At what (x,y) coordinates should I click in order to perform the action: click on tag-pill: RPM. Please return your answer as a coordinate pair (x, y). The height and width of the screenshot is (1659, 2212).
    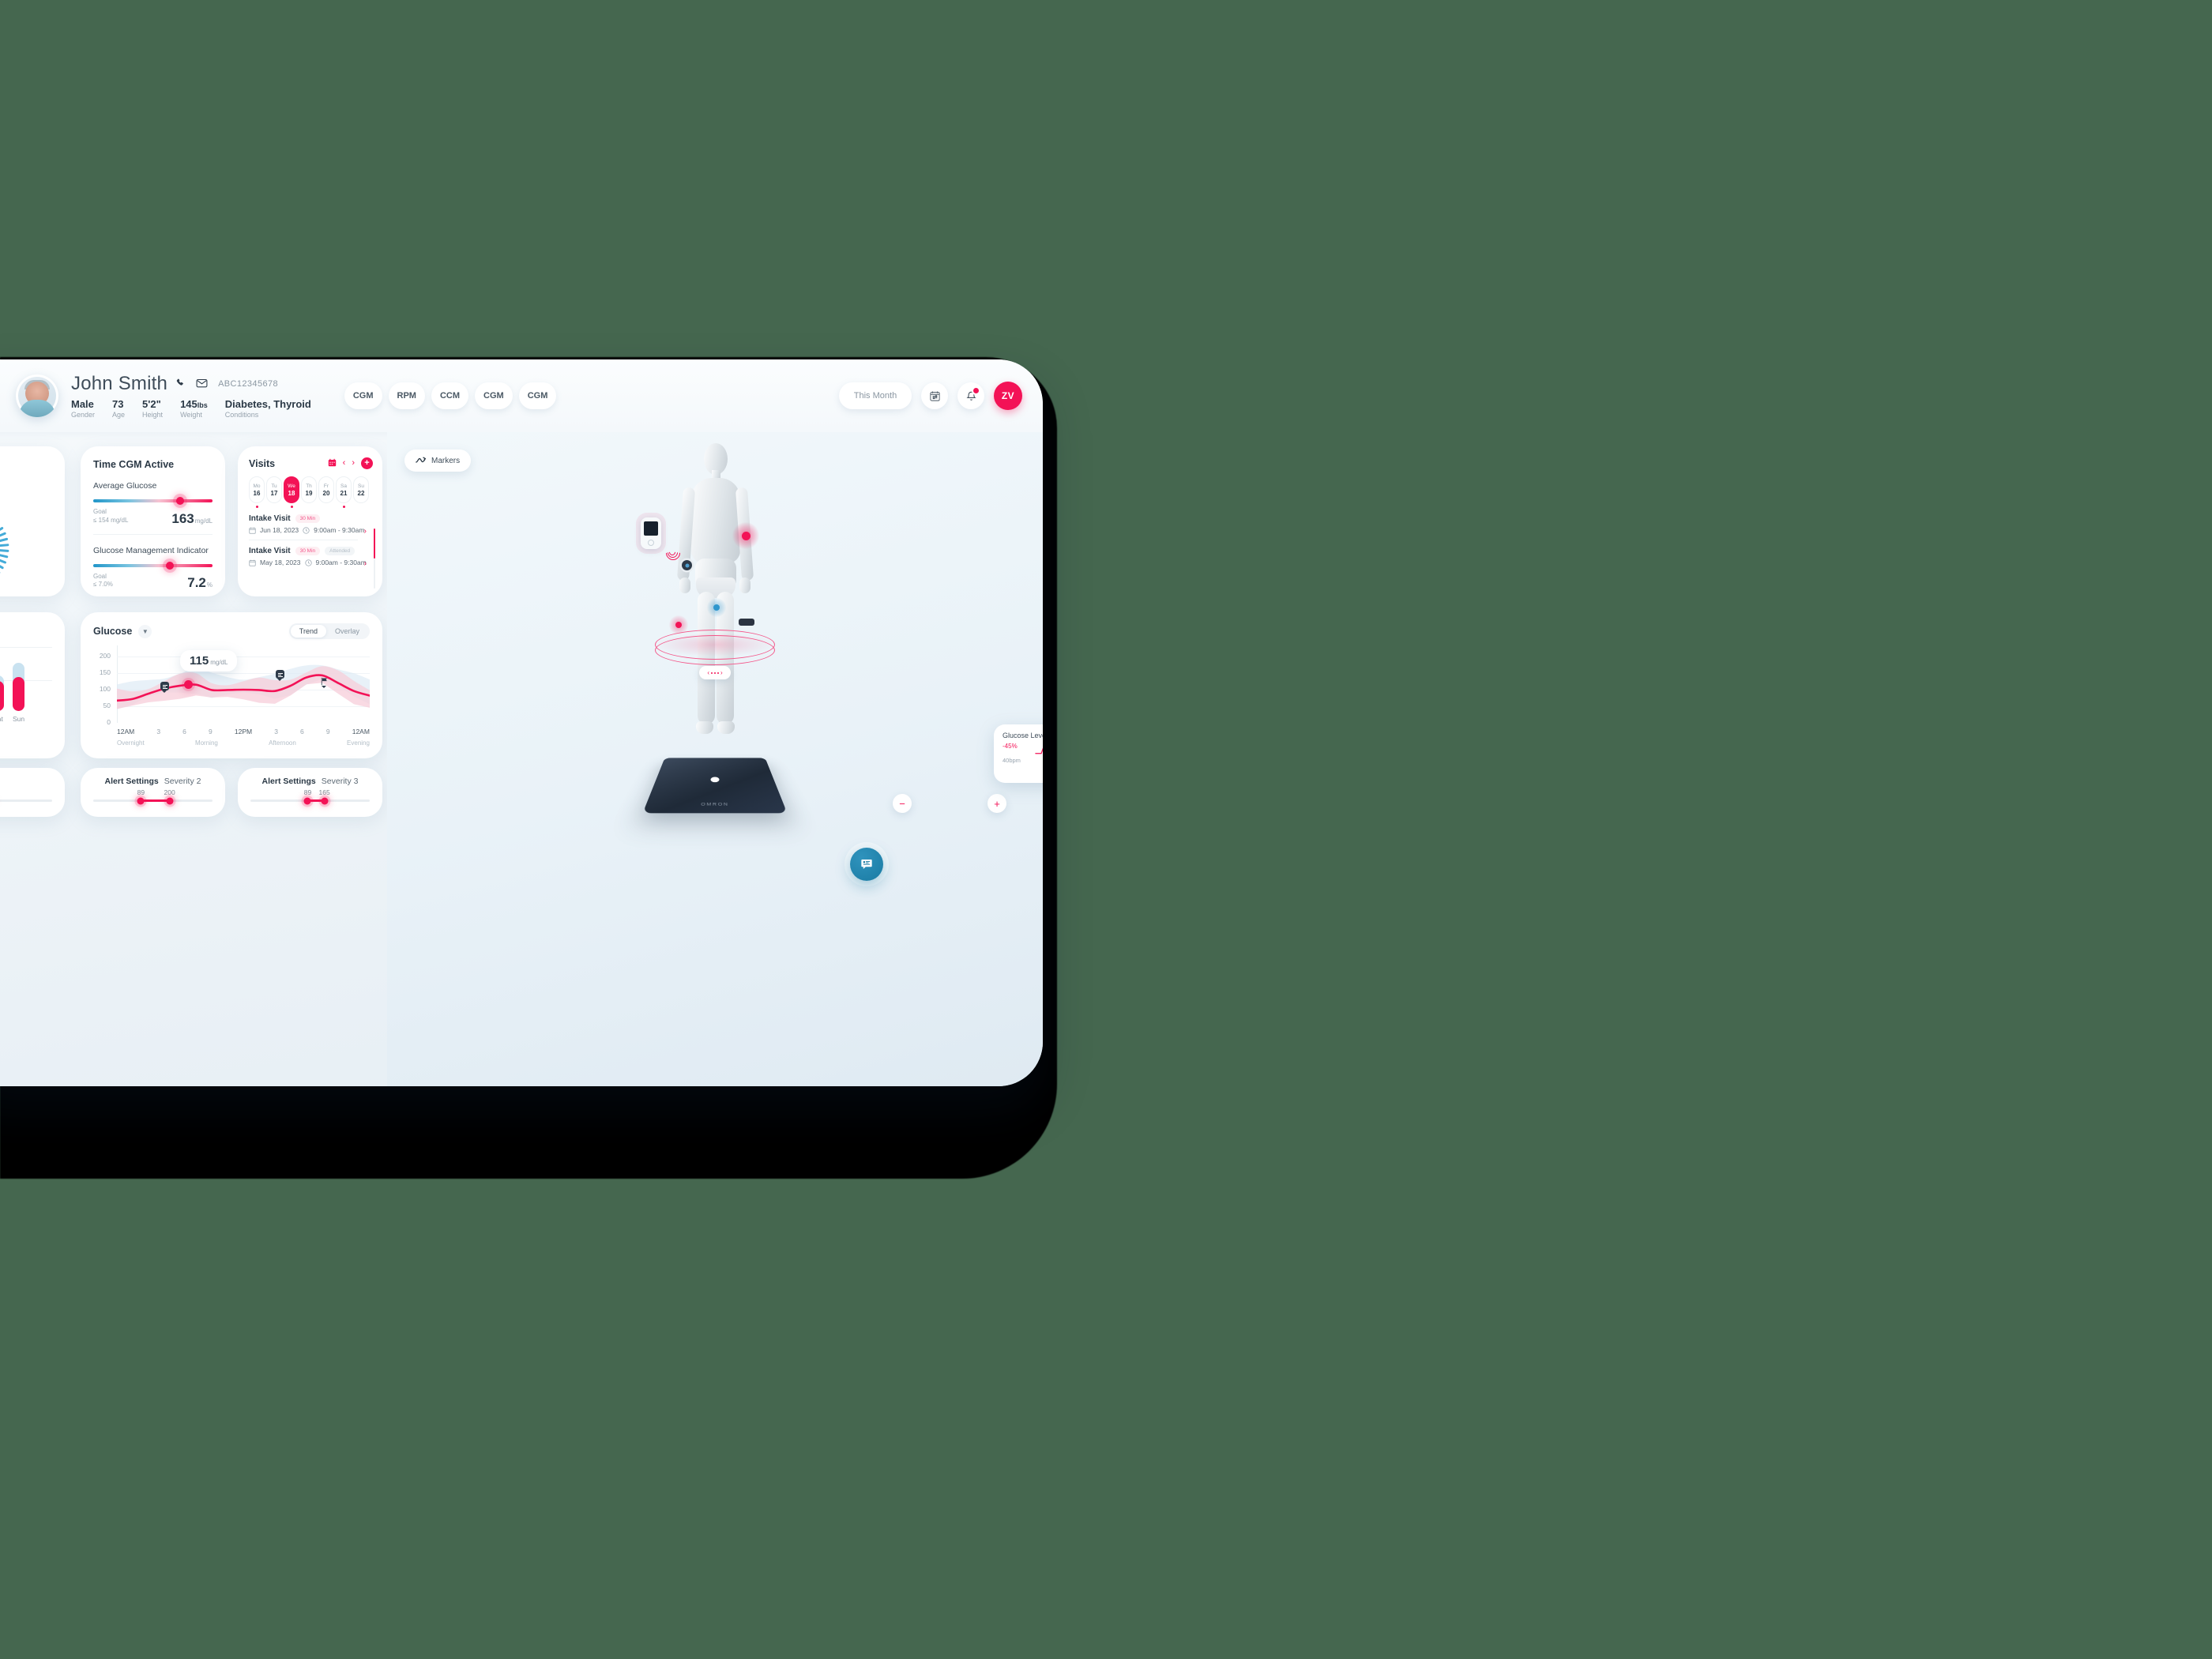
    Looking at the image, I should click on (406, 396).